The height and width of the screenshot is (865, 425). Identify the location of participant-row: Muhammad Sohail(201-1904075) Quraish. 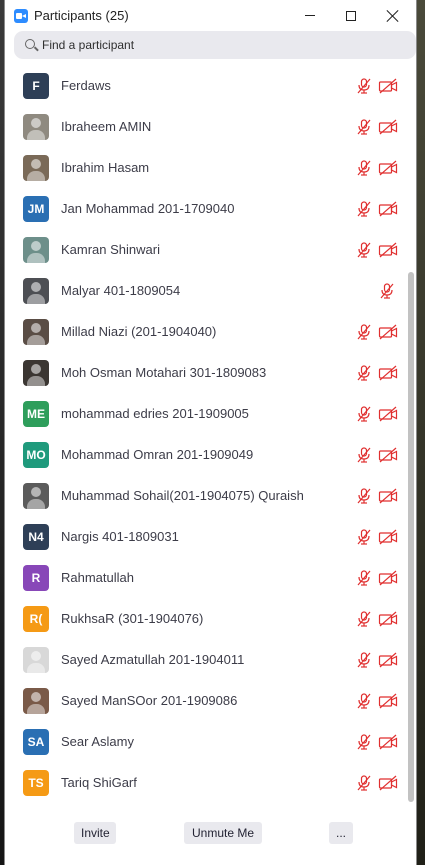
(205, 496).